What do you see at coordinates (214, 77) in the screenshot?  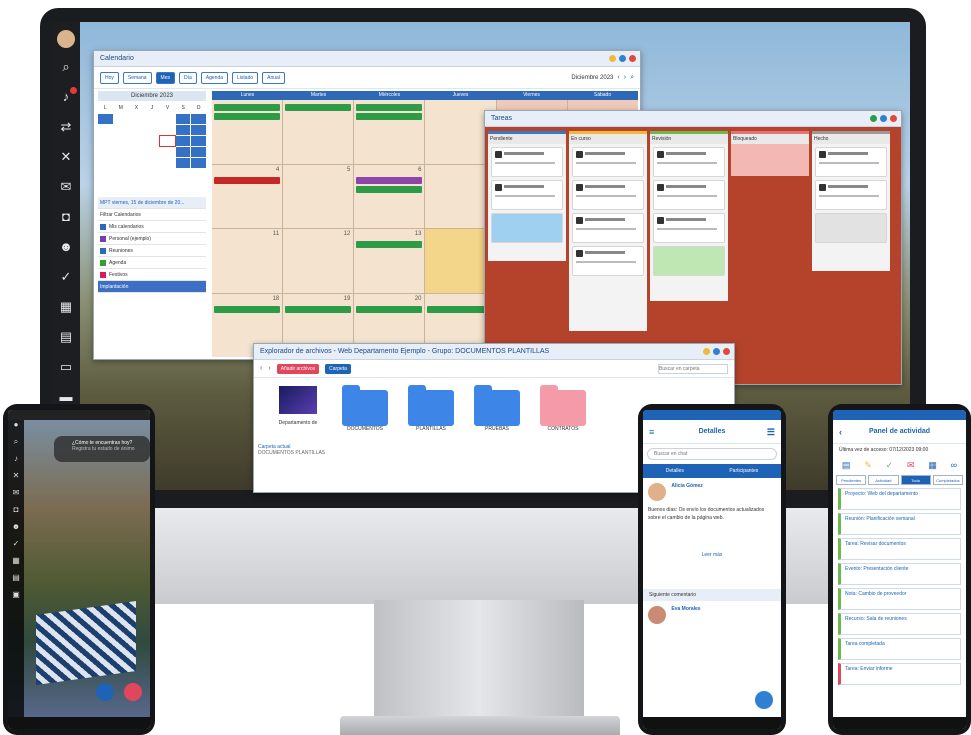 I see `agenda-button: Agenda` at bounding box center [214, 77].